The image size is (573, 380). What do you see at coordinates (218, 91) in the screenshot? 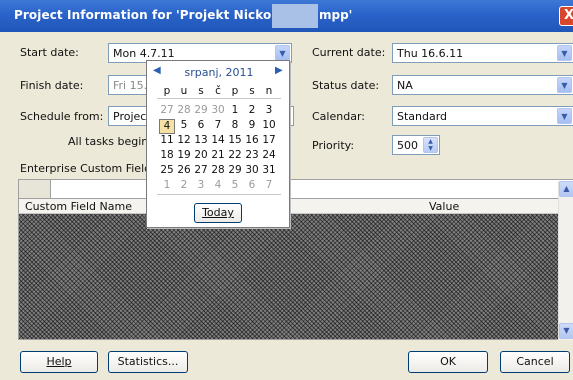
I see `weekday-label: č` at bounding box center [218, 91].